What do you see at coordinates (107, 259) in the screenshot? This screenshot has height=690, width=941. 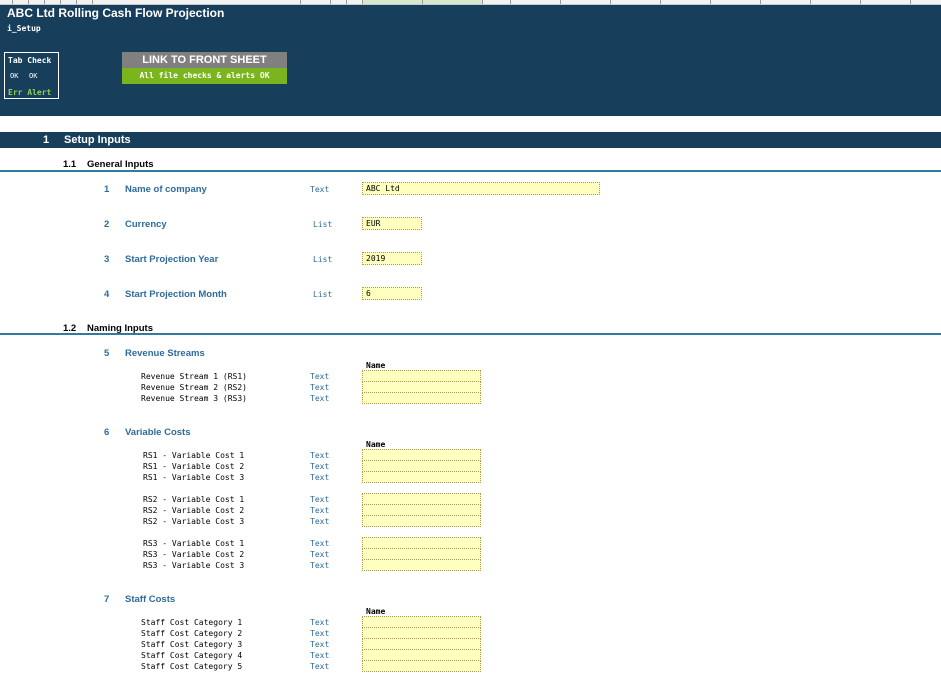 I see `input-number: 3` at bounding box center [107, 259].